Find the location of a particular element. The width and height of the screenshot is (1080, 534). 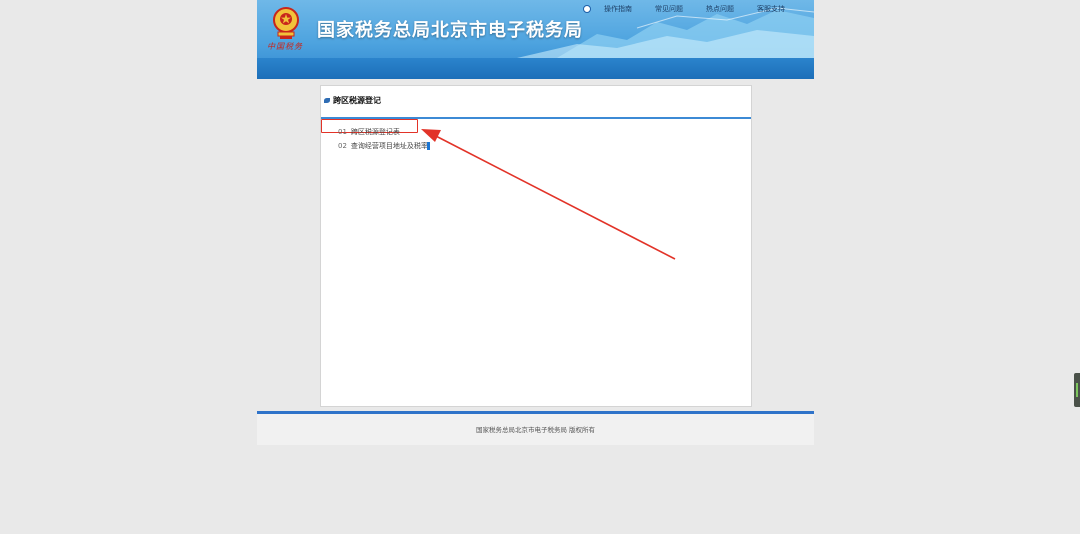

site-footer: 国家税务总局北京市电子税务局 版权所有 is located at coordinates (535, 429).